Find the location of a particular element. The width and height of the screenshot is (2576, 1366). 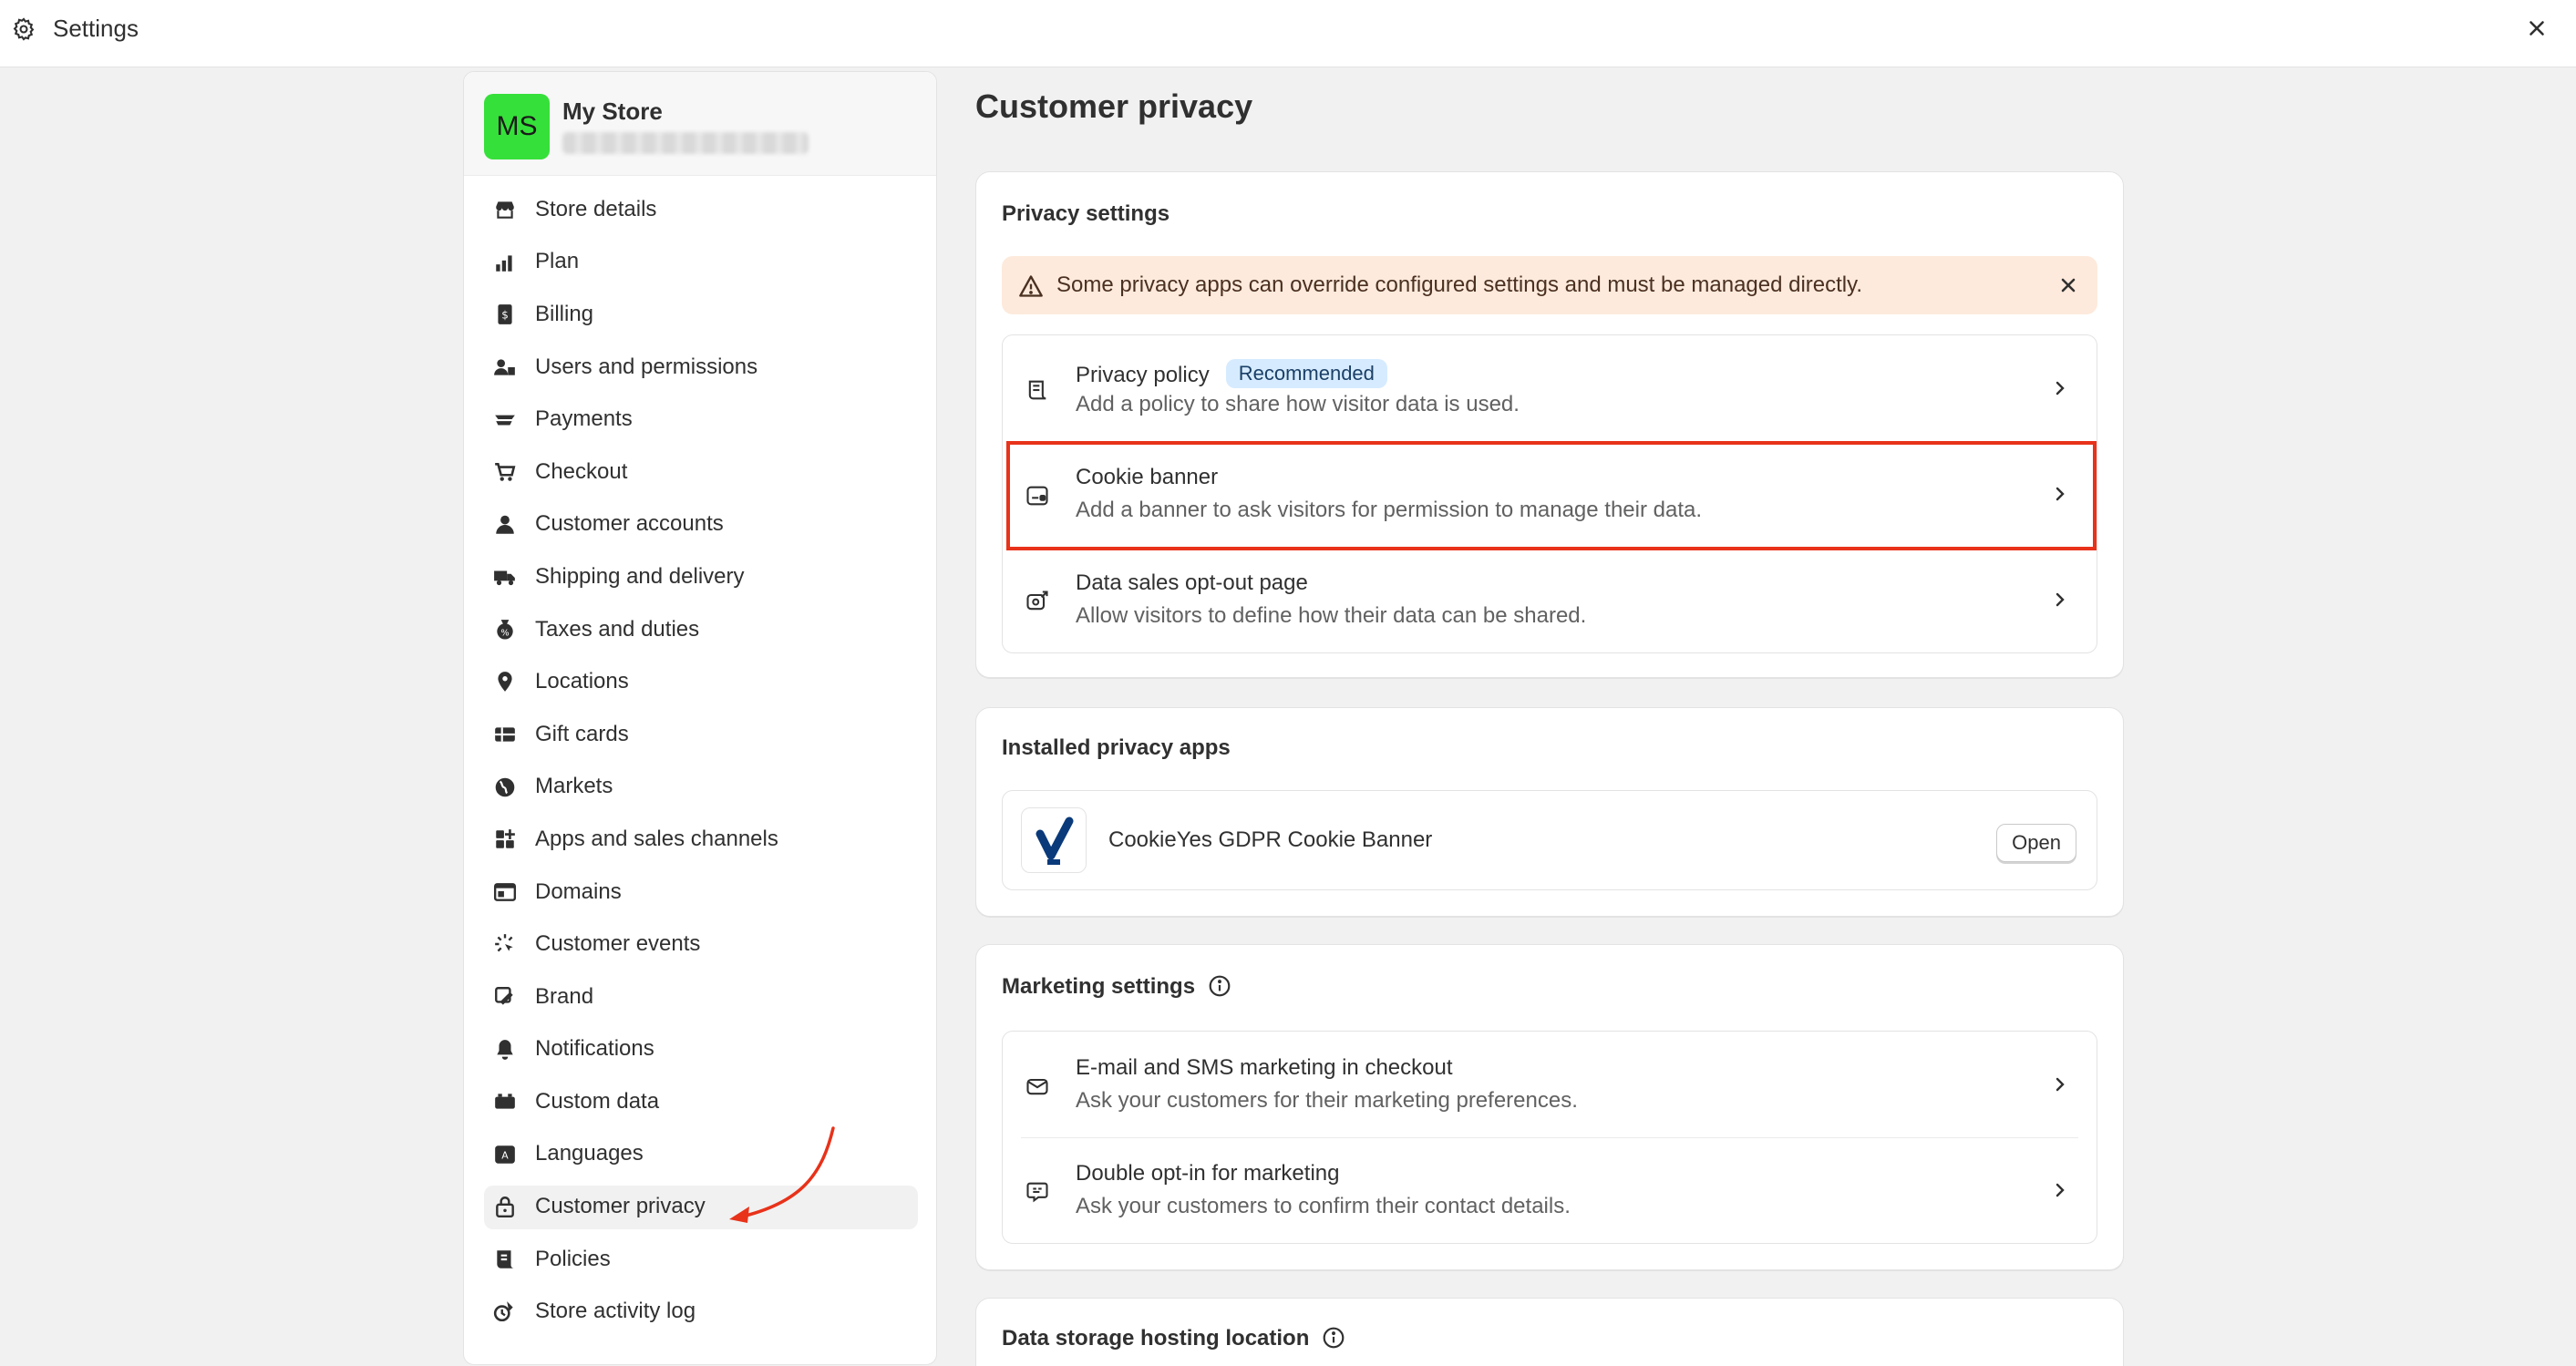

sidebar-item-label: Gift cards is located at coordinates (582, 733).